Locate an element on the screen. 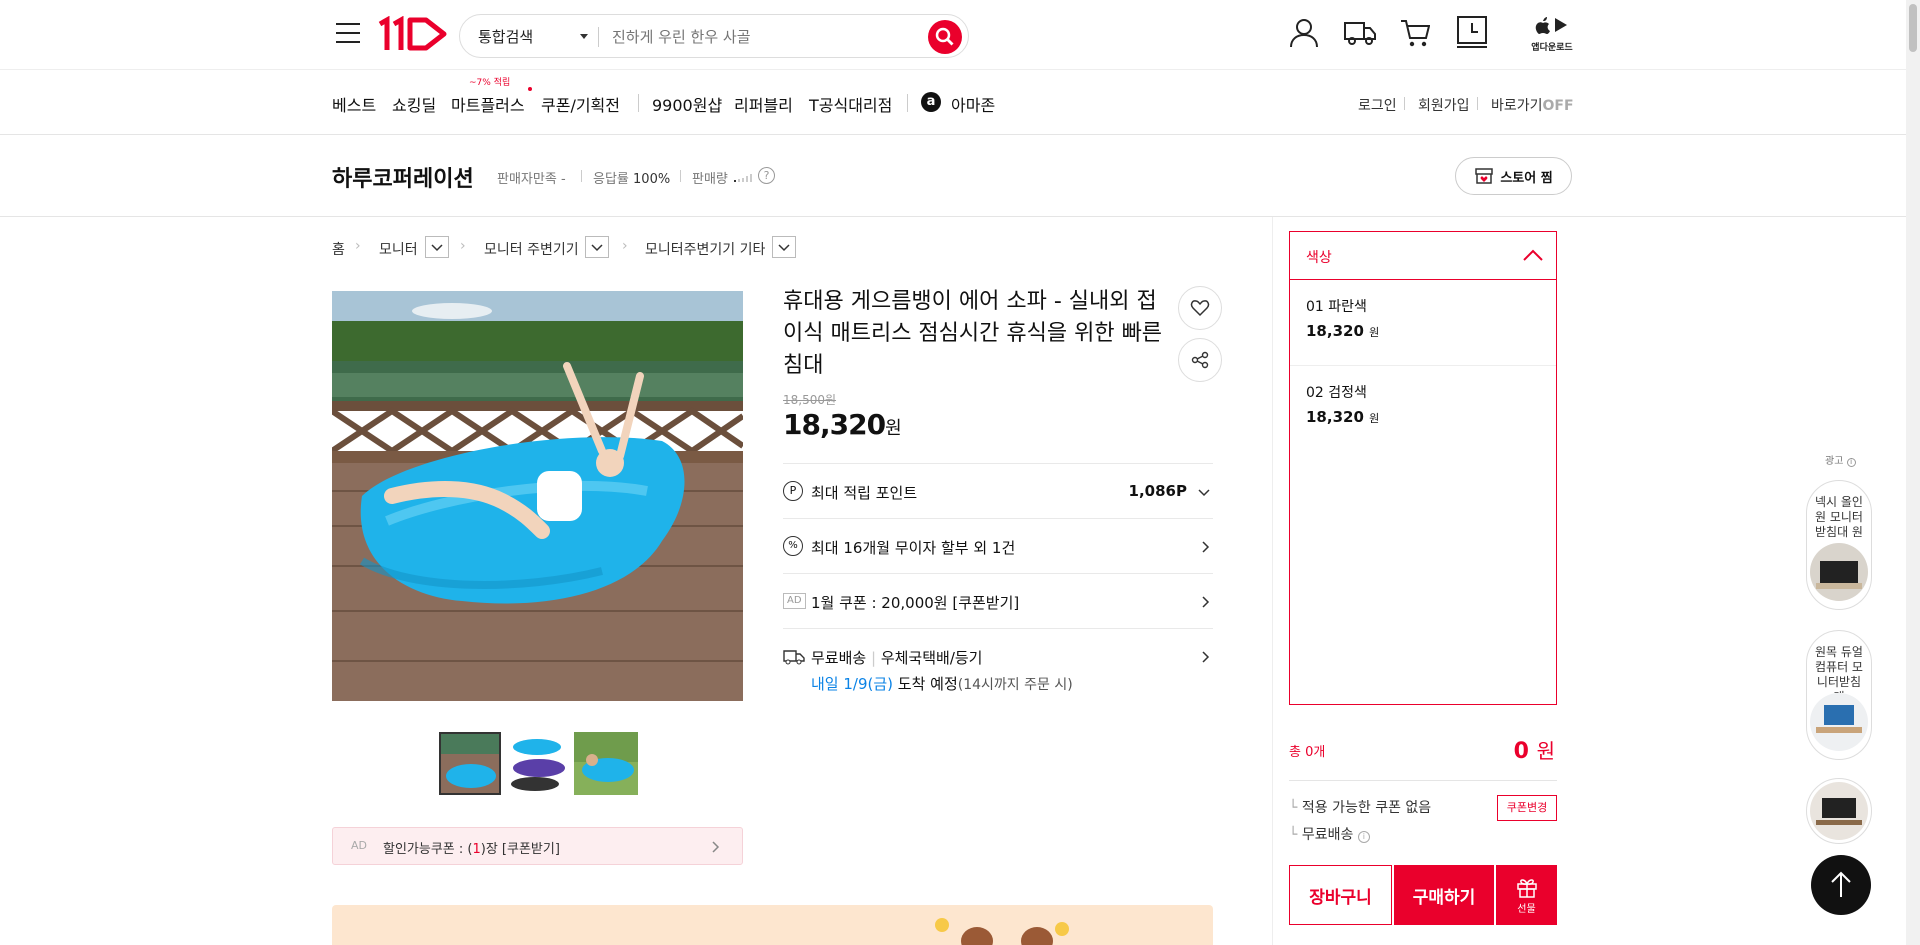  points-label: 최대 적립 포인트 is located at coordinates (864, 493).